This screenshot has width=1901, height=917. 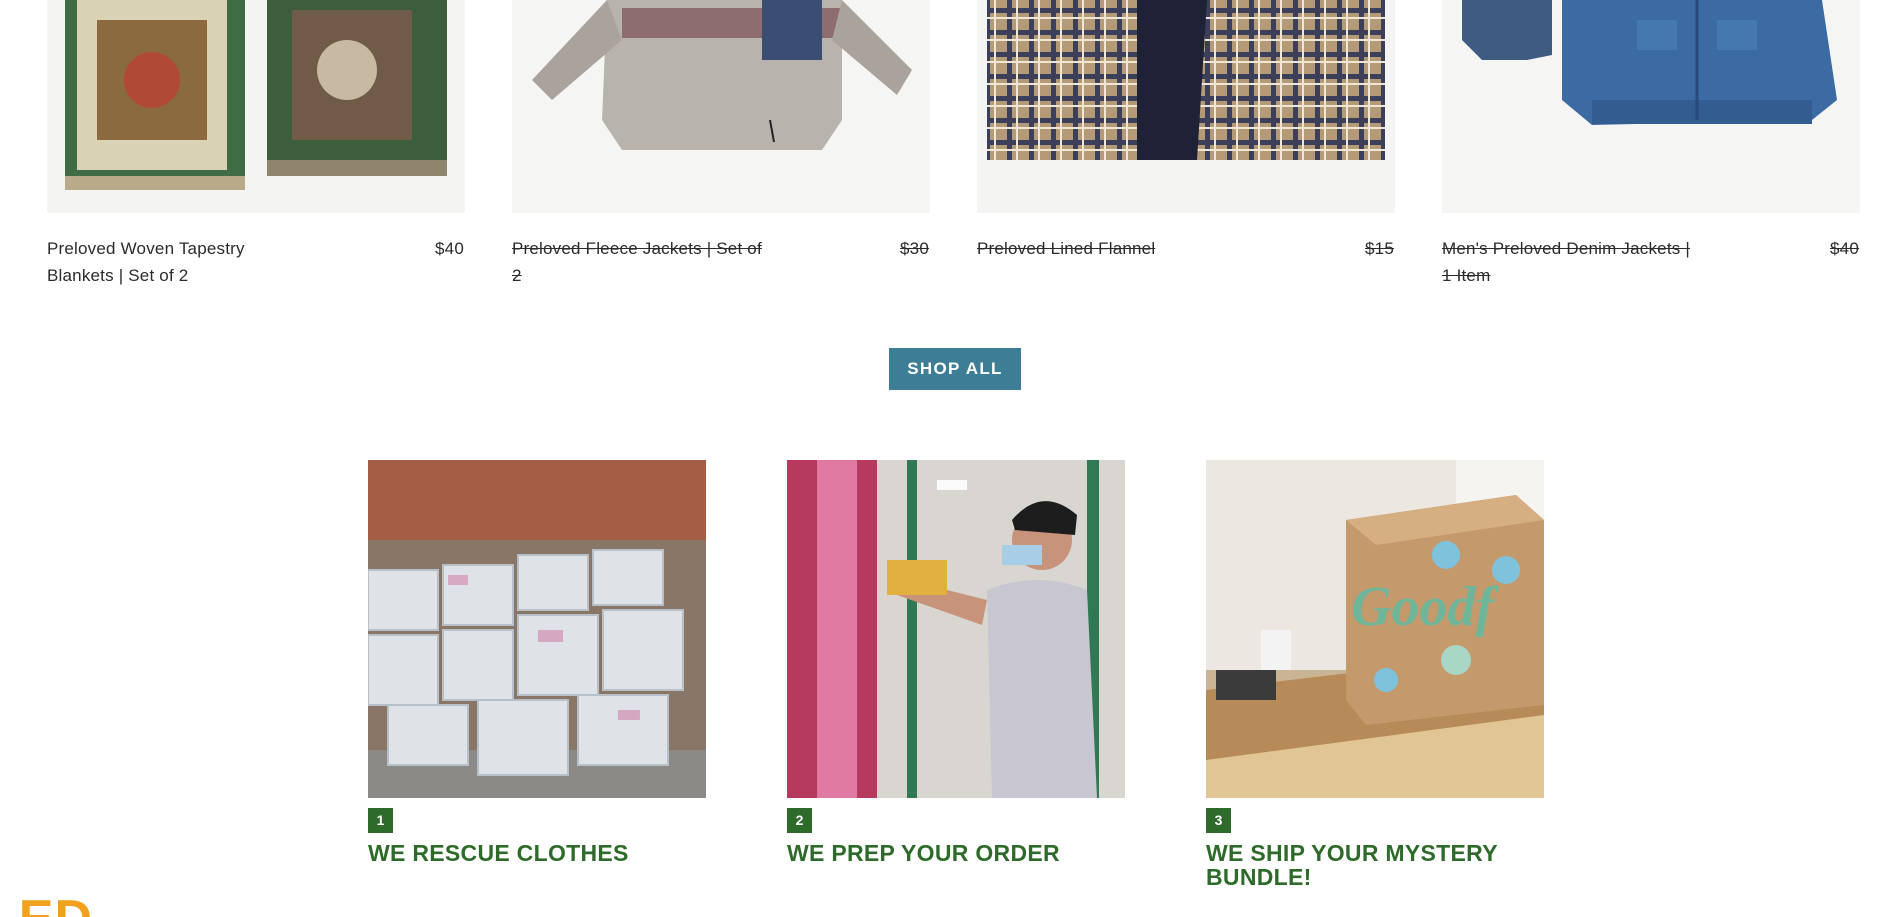 I want to click on step: Goodf 3 WE SHIP YOUR MYSTERY BUNDLE!, so click(x=1375, y=674).